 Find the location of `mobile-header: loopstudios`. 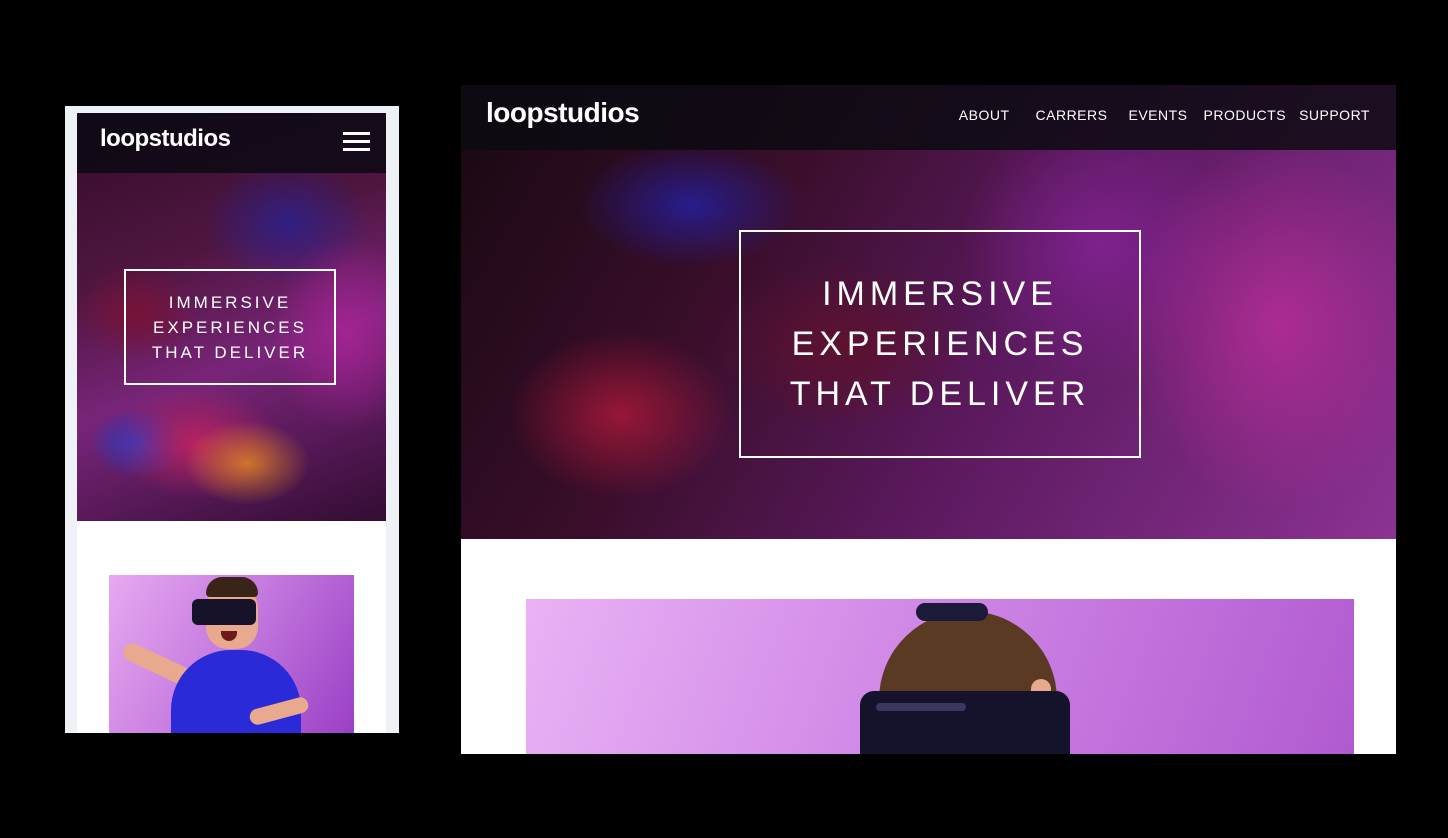

mobile-header: loopstudios is located at coordinates (231, 143).